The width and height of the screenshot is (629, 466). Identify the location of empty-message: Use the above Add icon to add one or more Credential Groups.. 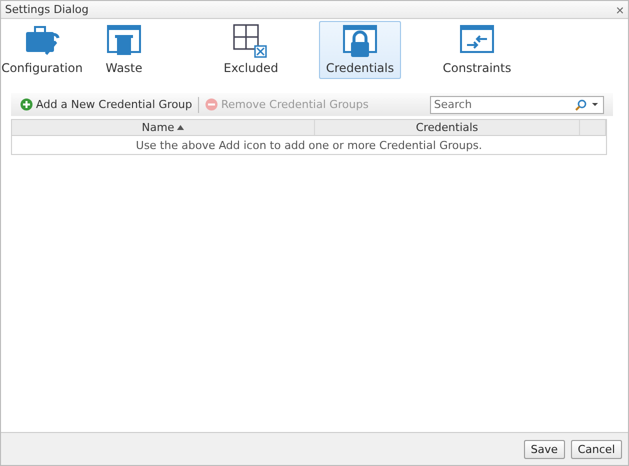
(309, 146).